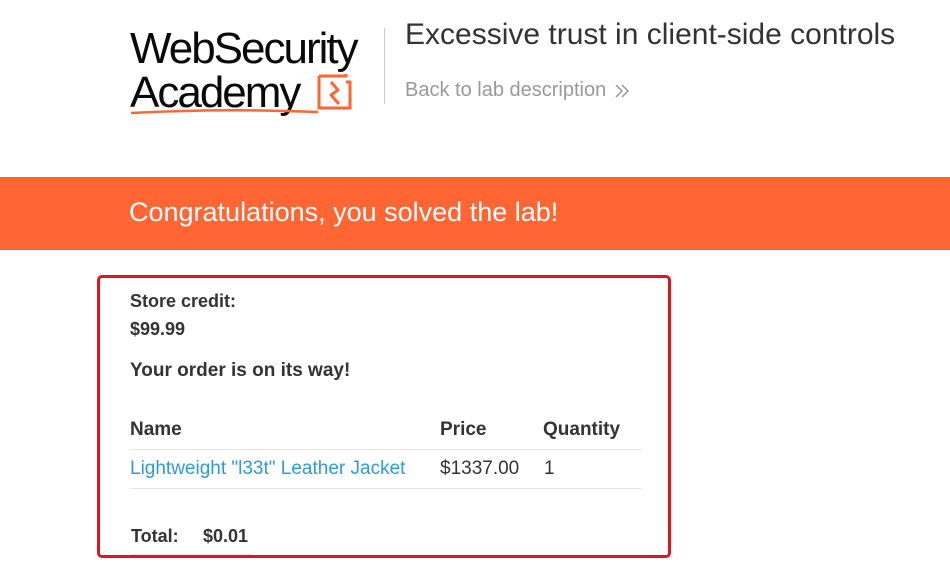 This screenshot has height=563, width=950. What do you see at coordinates (622, 90) in the screenshot?
I see `chevron-double-right-icon` at bounding box center [622, 90].